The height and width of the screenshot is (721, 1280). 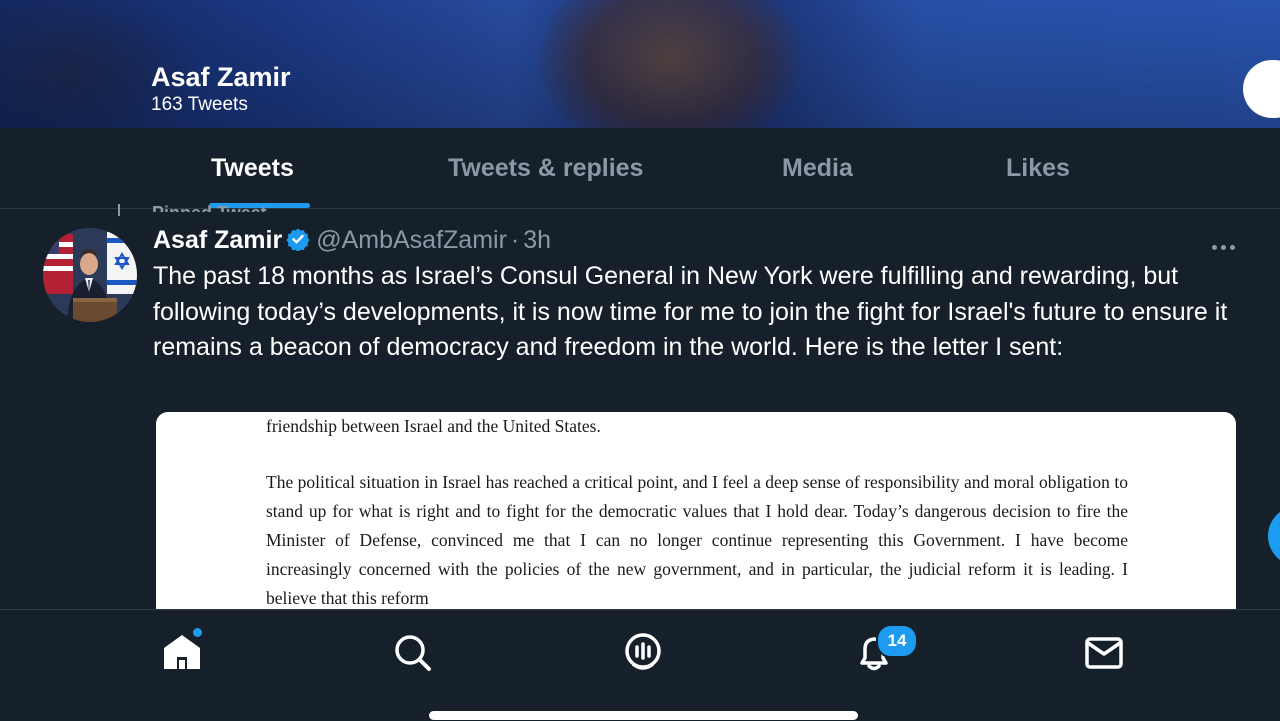 I want to click on home-unread-dot, so click(x=197, y=632).